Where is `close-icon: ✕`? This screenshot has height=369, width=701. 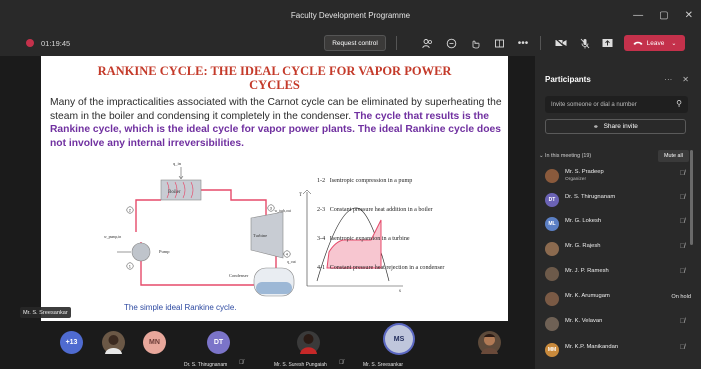
close-icon: ✕ is located at coordinates (685, 79).